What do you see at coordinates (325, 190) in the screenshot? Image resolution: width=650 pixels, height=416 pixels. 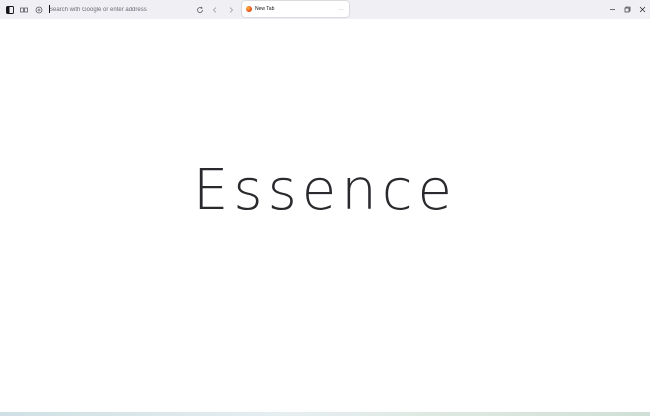 I see `brand-wordmark: Essence` at bounding box center [325, 190].